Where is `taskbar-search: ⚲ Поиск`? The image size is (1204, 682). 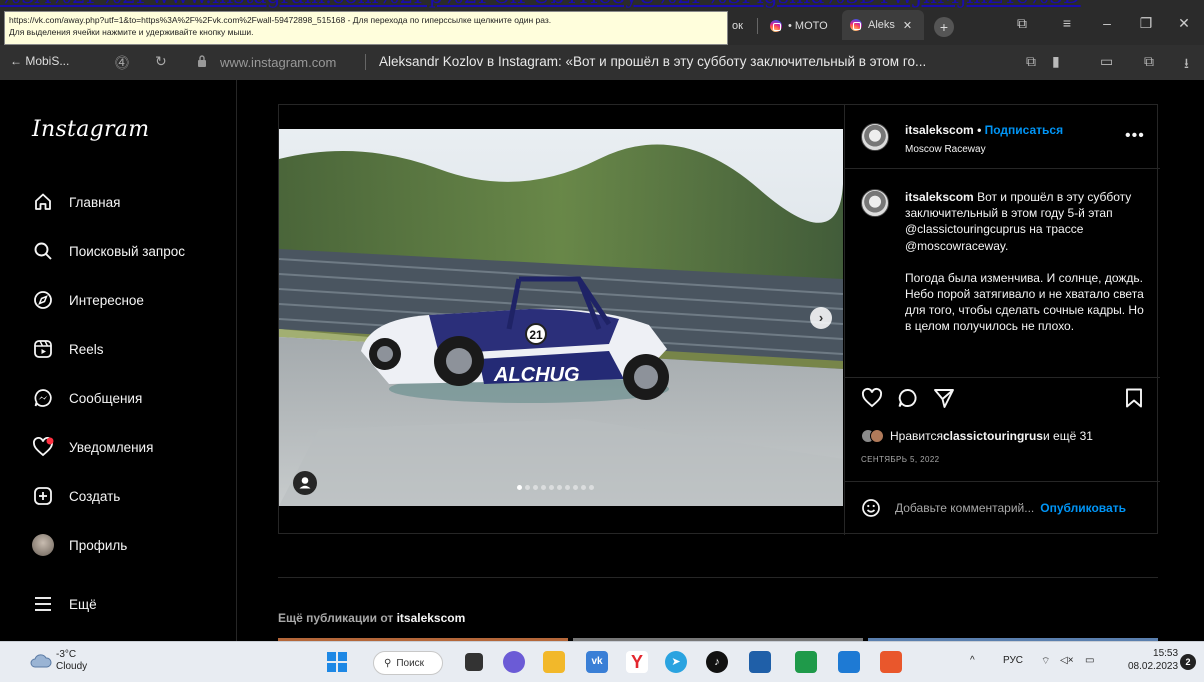 taskbar-search: ⚲ Поиск is located at coordinates (408, 663).